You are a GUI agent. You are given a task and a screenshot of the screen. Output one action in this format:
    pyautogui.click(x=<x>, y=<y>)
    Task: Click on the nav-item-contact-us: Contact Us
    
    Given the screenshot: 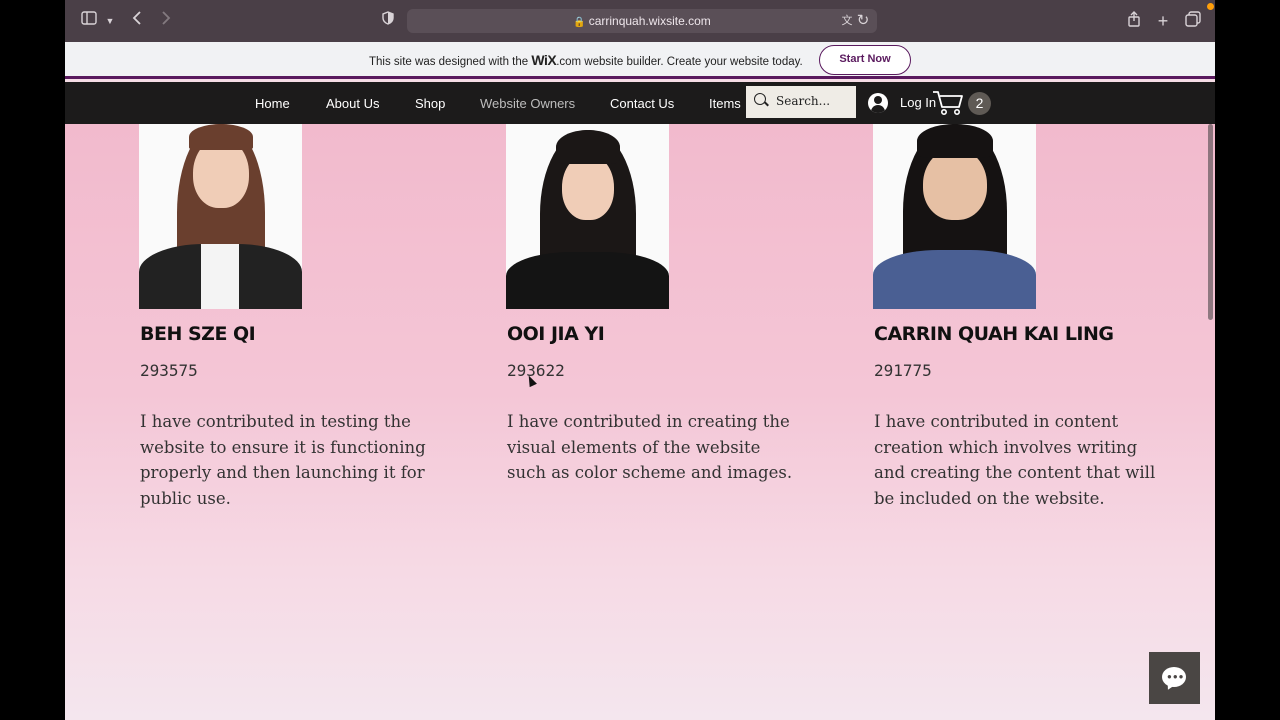 What is the action you would take?
    pyautogui.click(x=642, y=103)
    